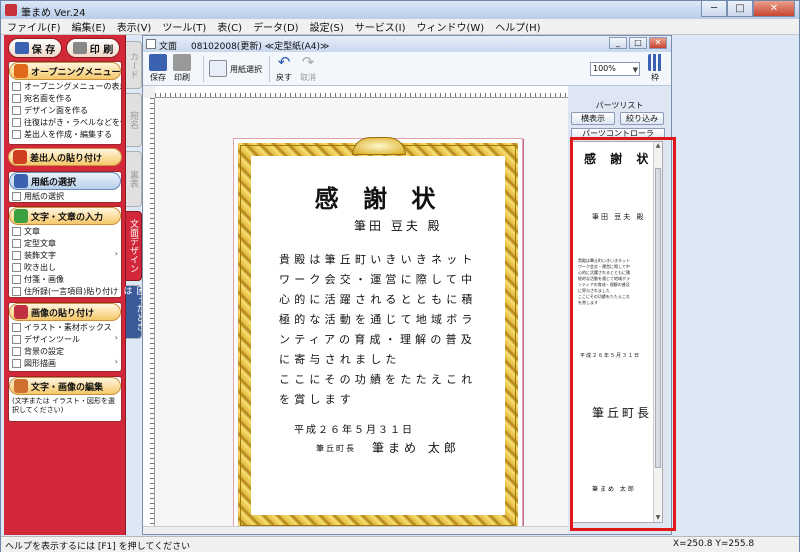  What do you see at coordinates (134, 246) in the screenshot?
I see `tab-design: 文面デザイン` at bounding box center [134, 246].